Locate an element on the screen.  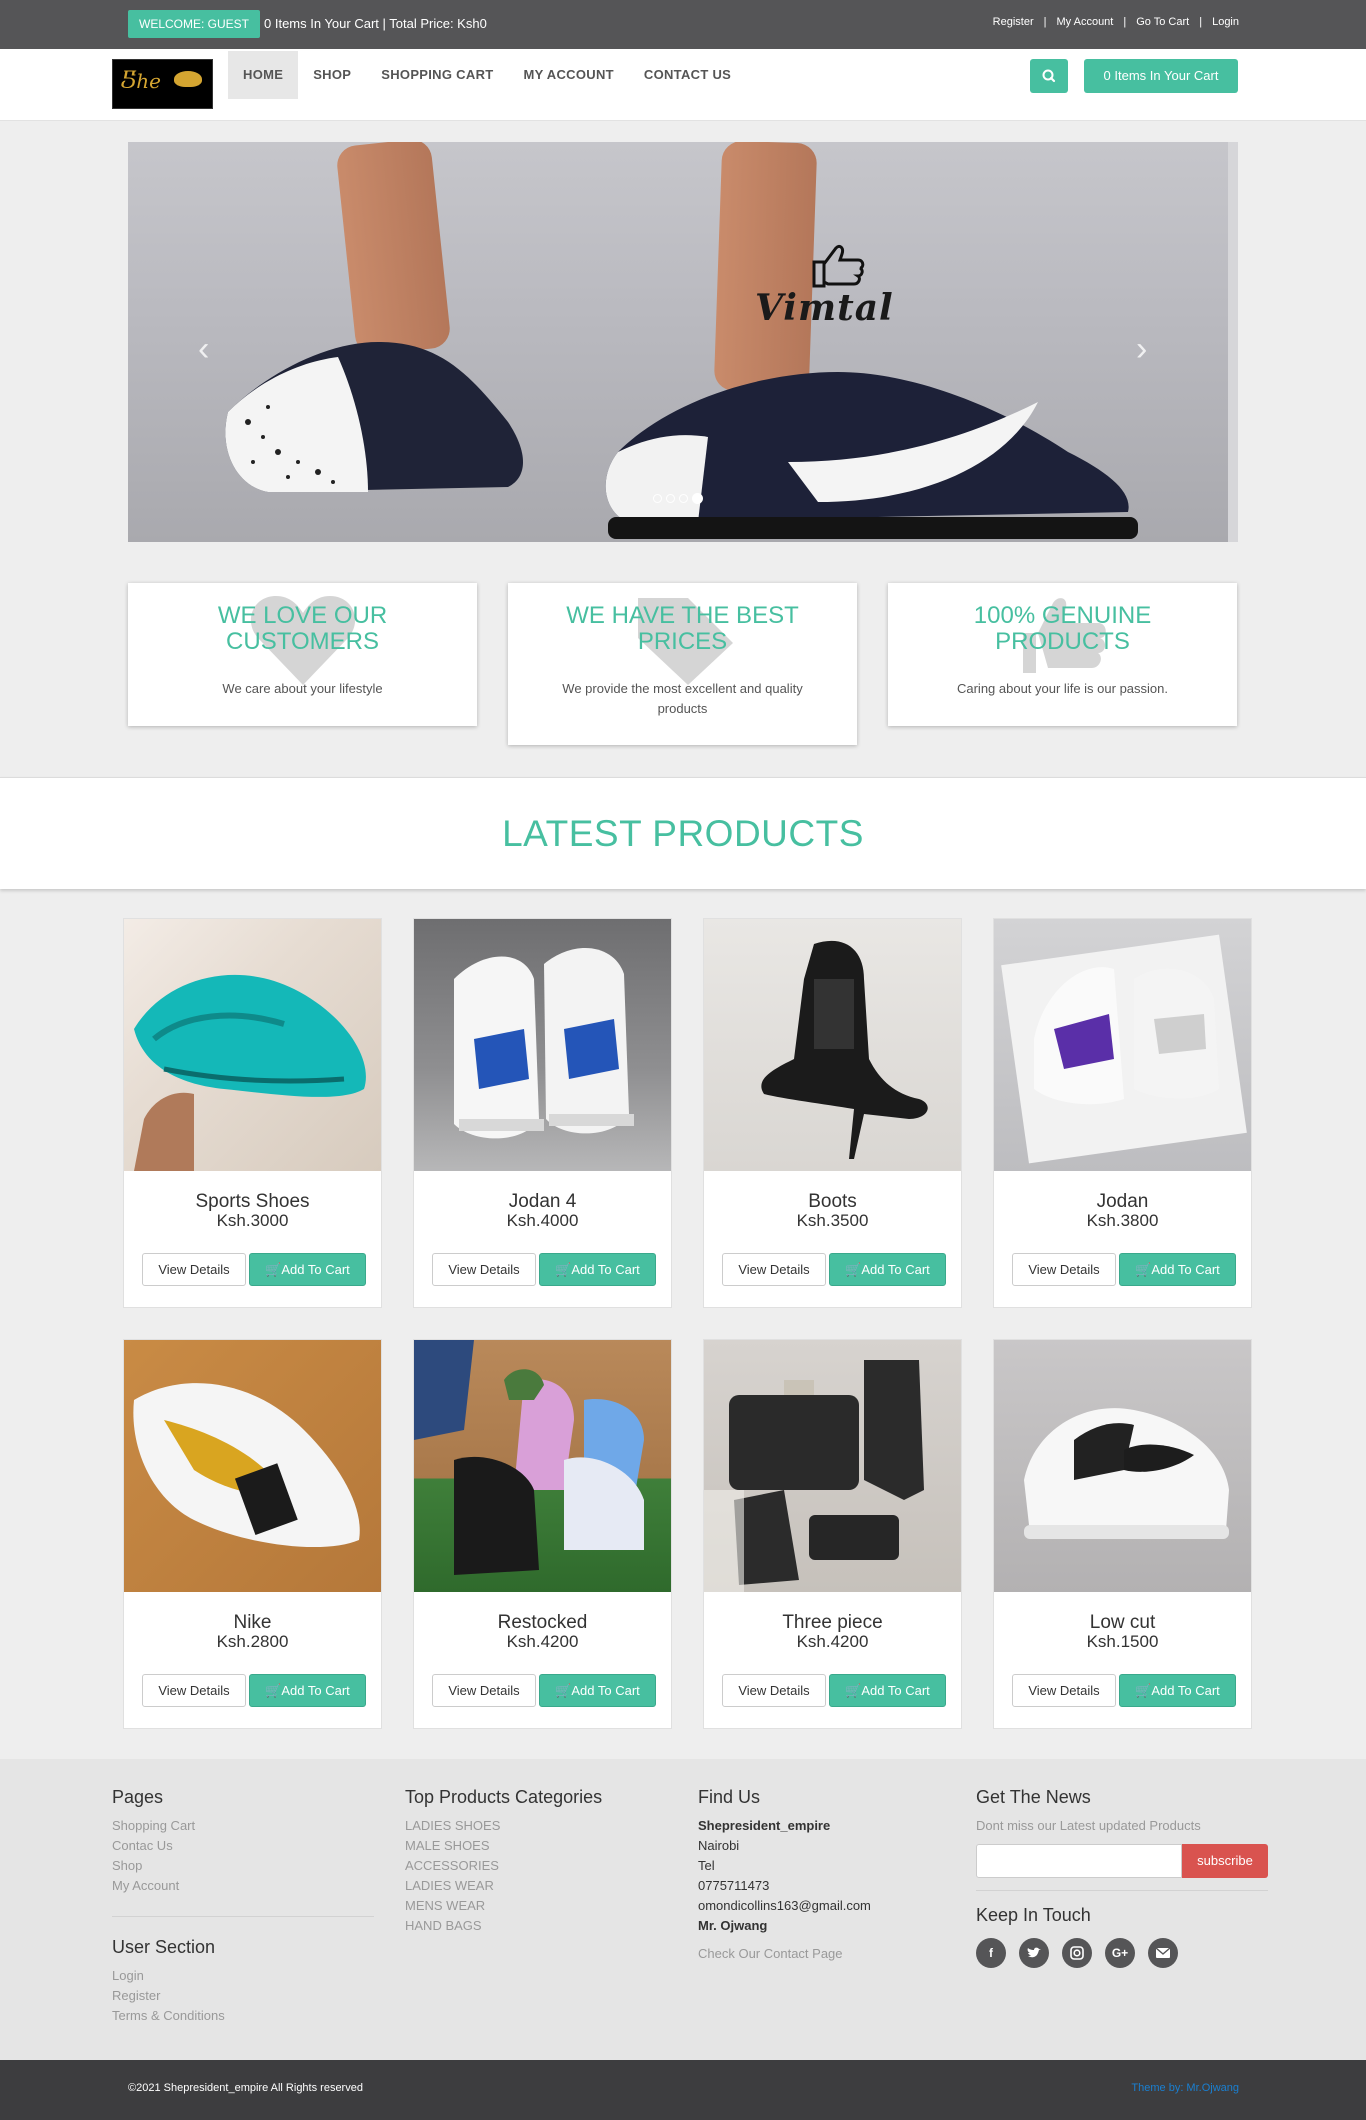
category-link: MALE SHOES is located at coordinates (503, 1846).